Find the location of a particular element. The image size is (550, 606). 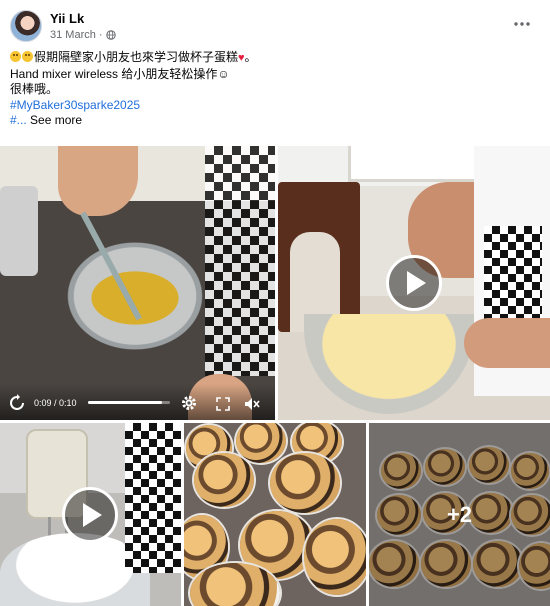

replay-icon is located at coordinates (17, 403).